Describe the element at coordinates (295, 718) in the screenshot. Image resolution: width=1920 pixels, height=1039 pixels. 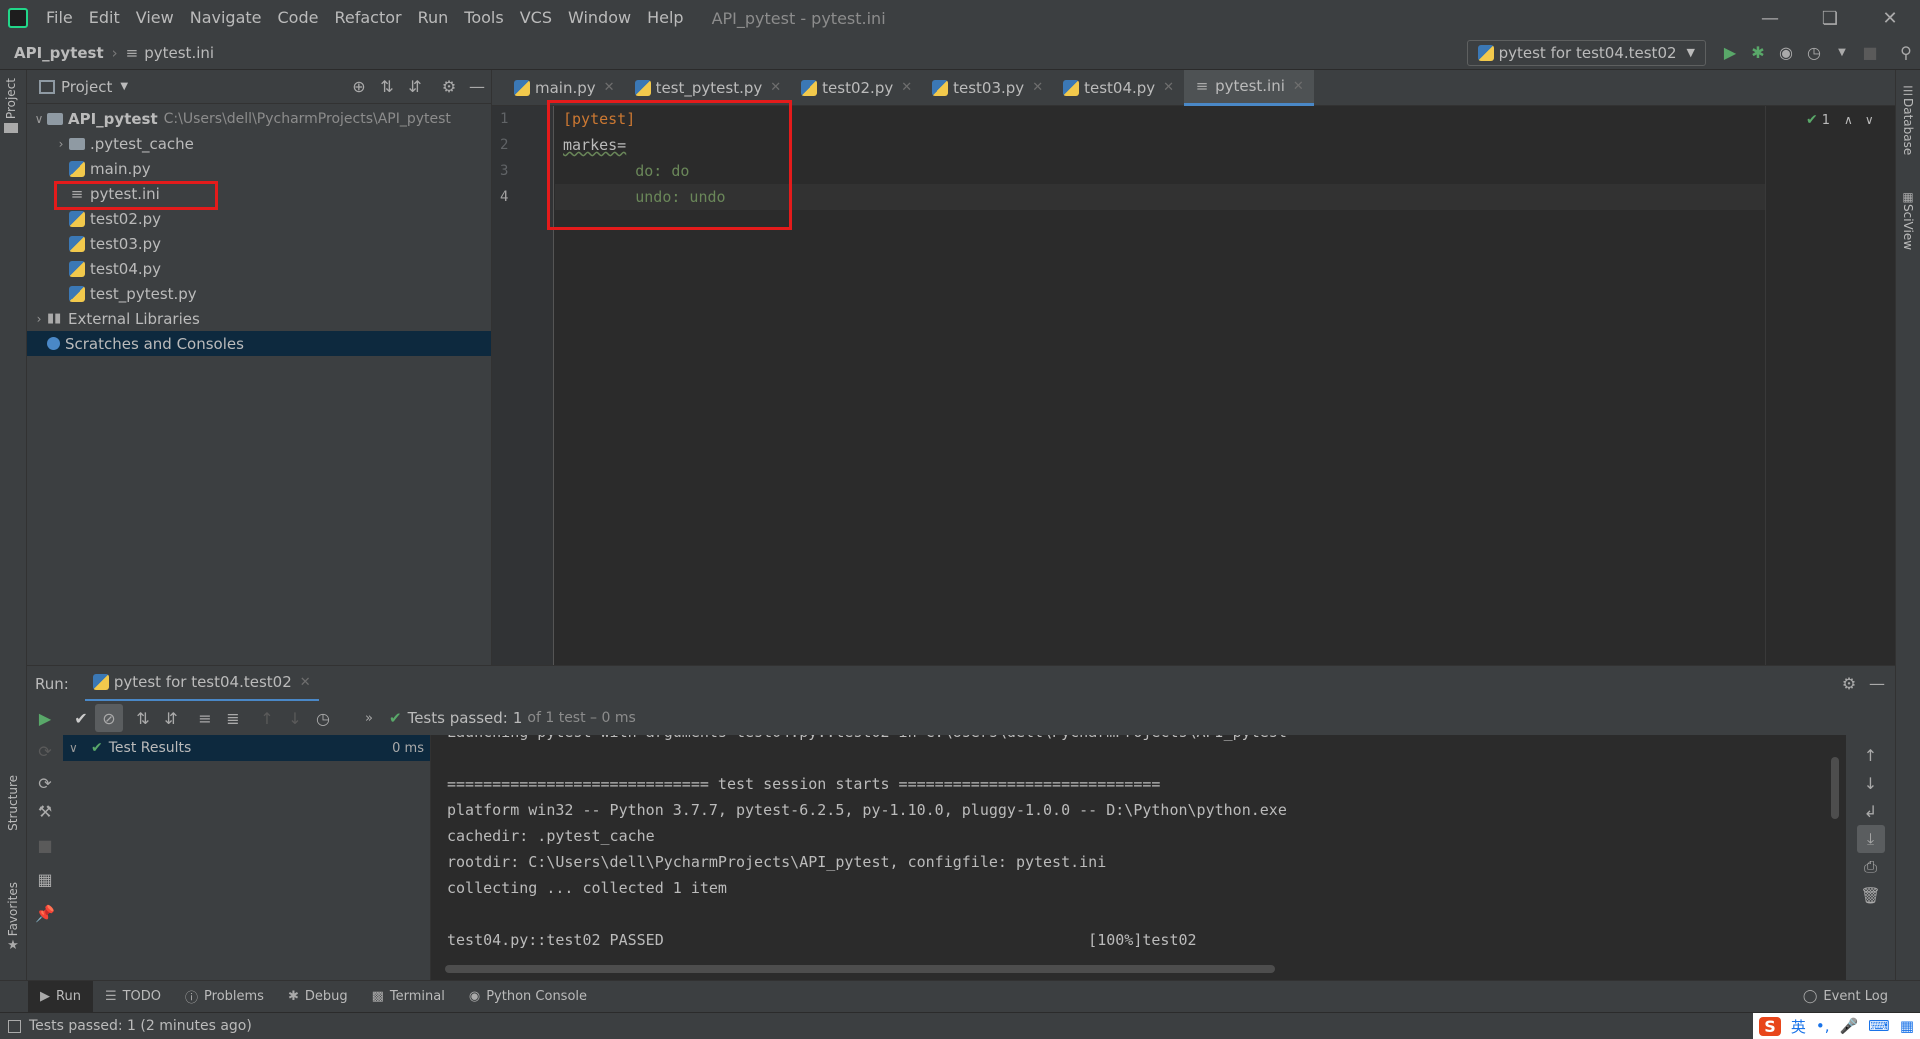
I see `next-failed-icon: ↓` at that location.